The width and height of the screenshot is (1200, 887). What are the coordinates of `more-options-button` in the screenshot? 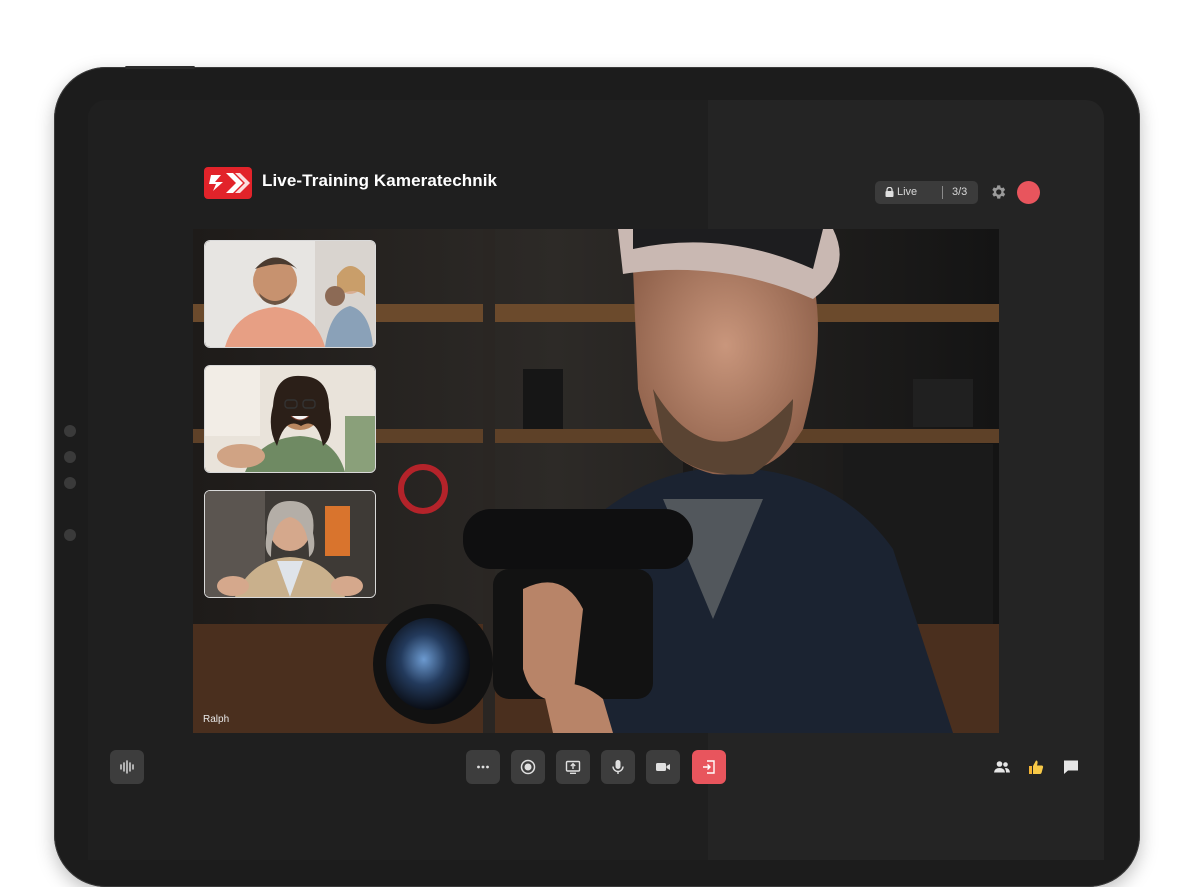 It's located at (483, 767).